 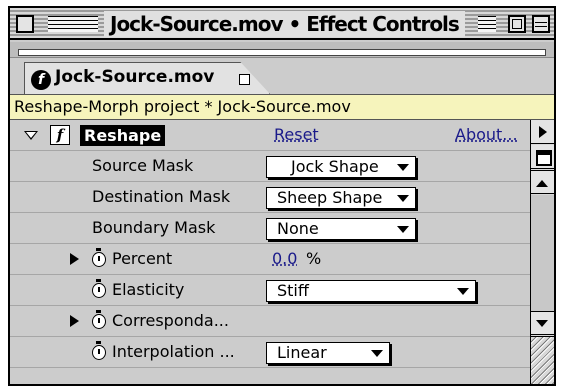 I want to click on boundary-mask-dropdown: None, so click(x=341, y=229).